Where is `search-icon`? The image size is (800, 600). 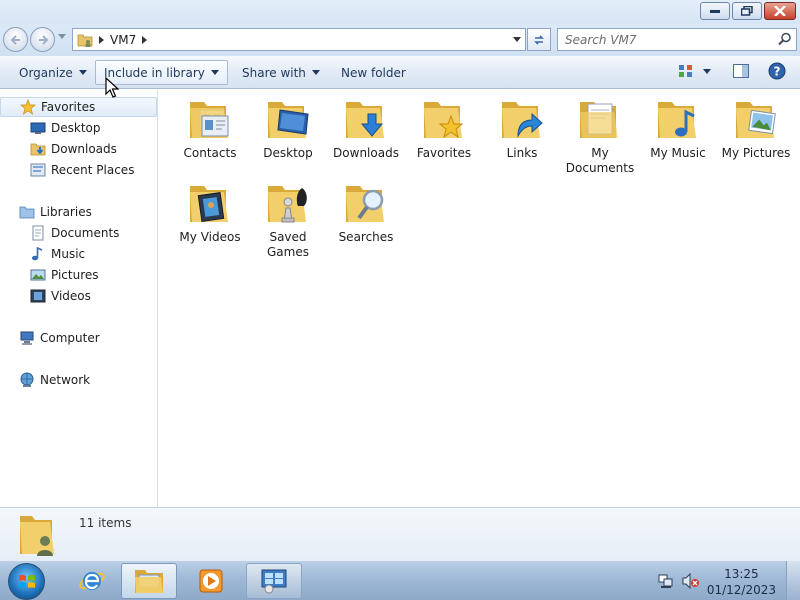 search-icon is located at coordinates (785, 39).